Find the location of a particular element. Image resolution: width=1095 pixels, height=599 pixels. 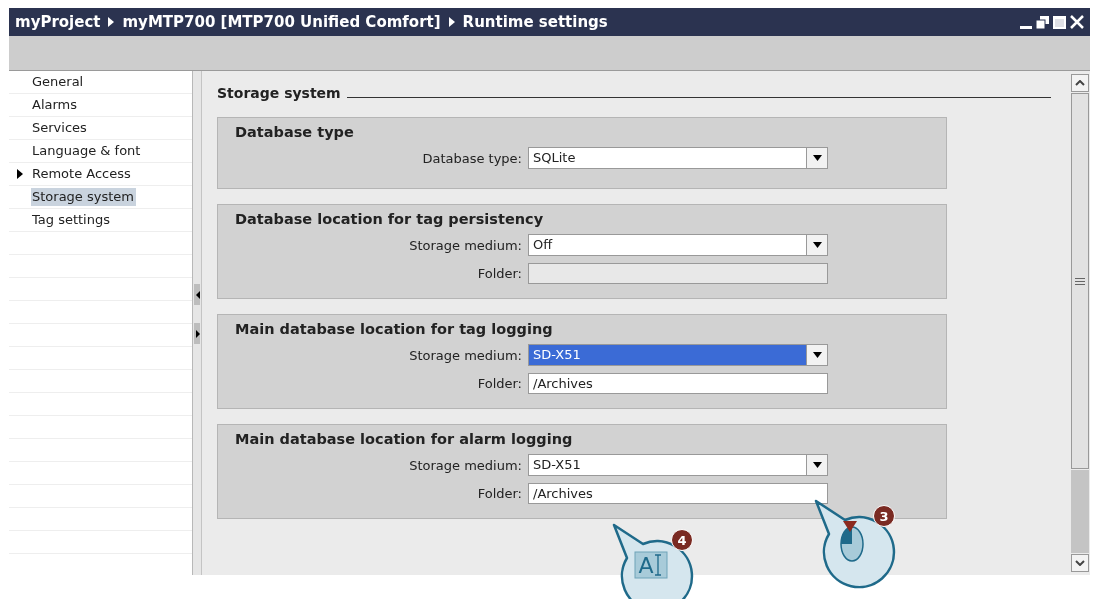

expand-arrow-icon is located at coordinates (20, 174).